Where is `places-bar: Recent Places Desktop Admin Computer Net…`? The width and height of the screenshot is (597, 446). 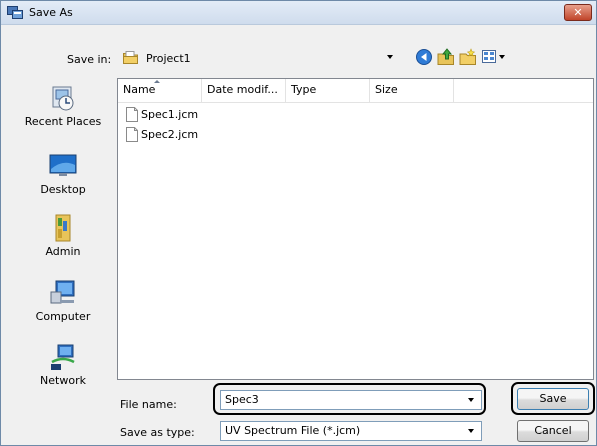
places-bar: Recent Places Desktop Admin Computer Net… is located at coordinates (63, 237).